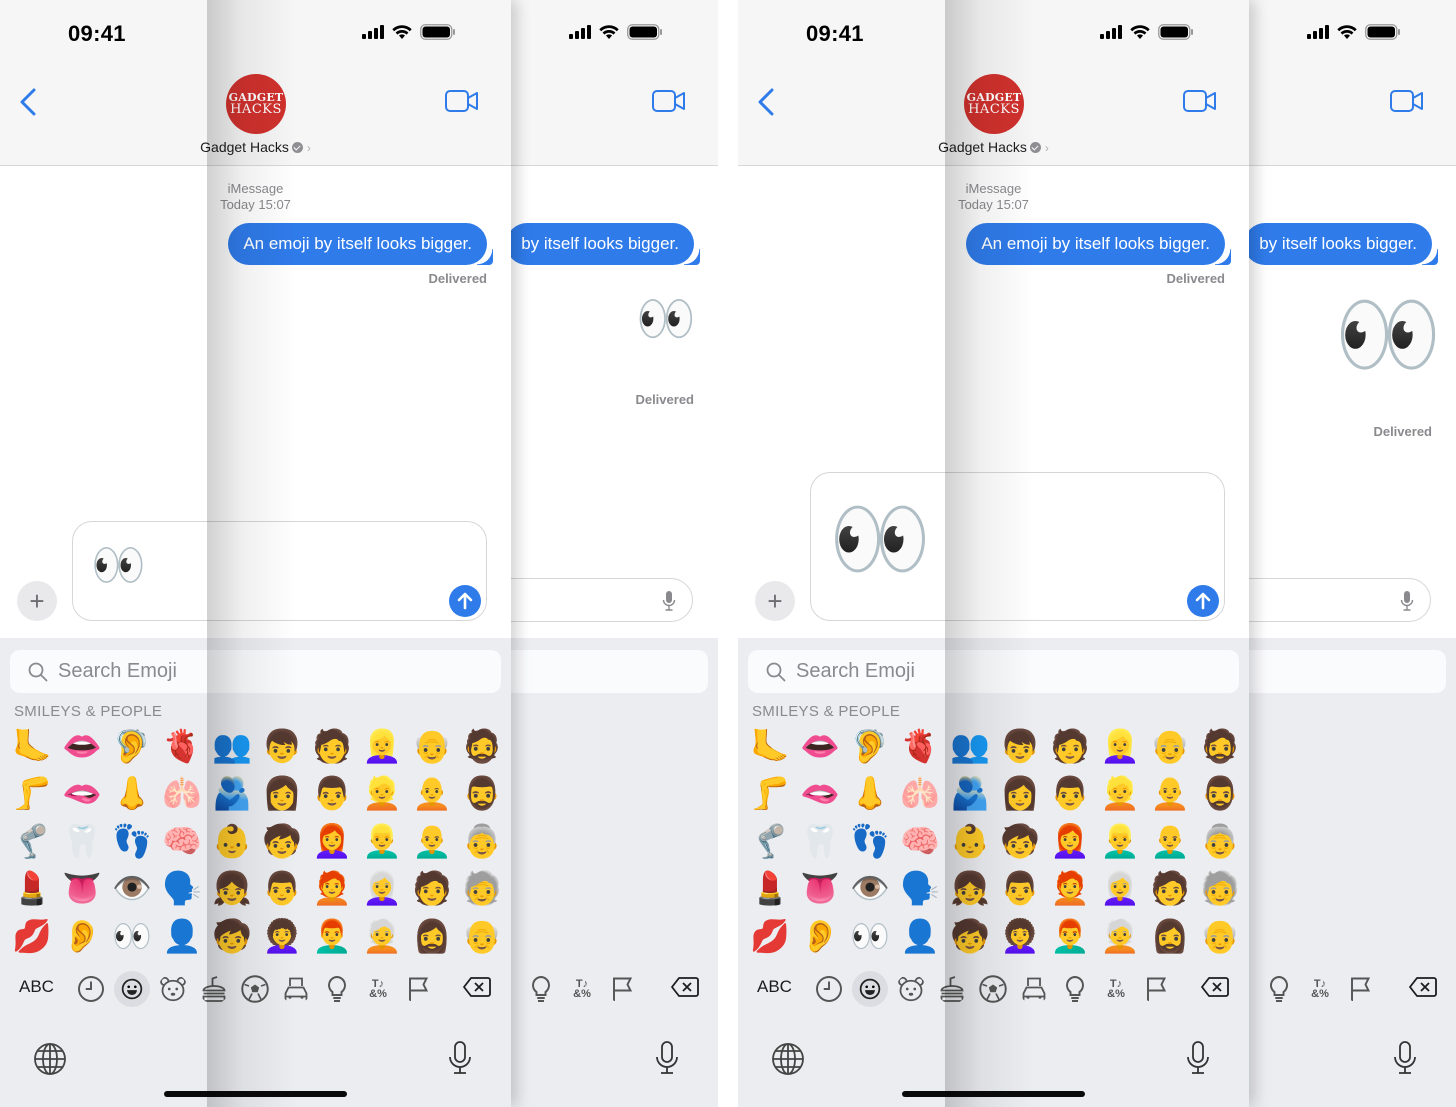  Describe the element at coordinates (432, 794) in the screenshot. I see `emoji-key: 🧑‍🦲` at that location.